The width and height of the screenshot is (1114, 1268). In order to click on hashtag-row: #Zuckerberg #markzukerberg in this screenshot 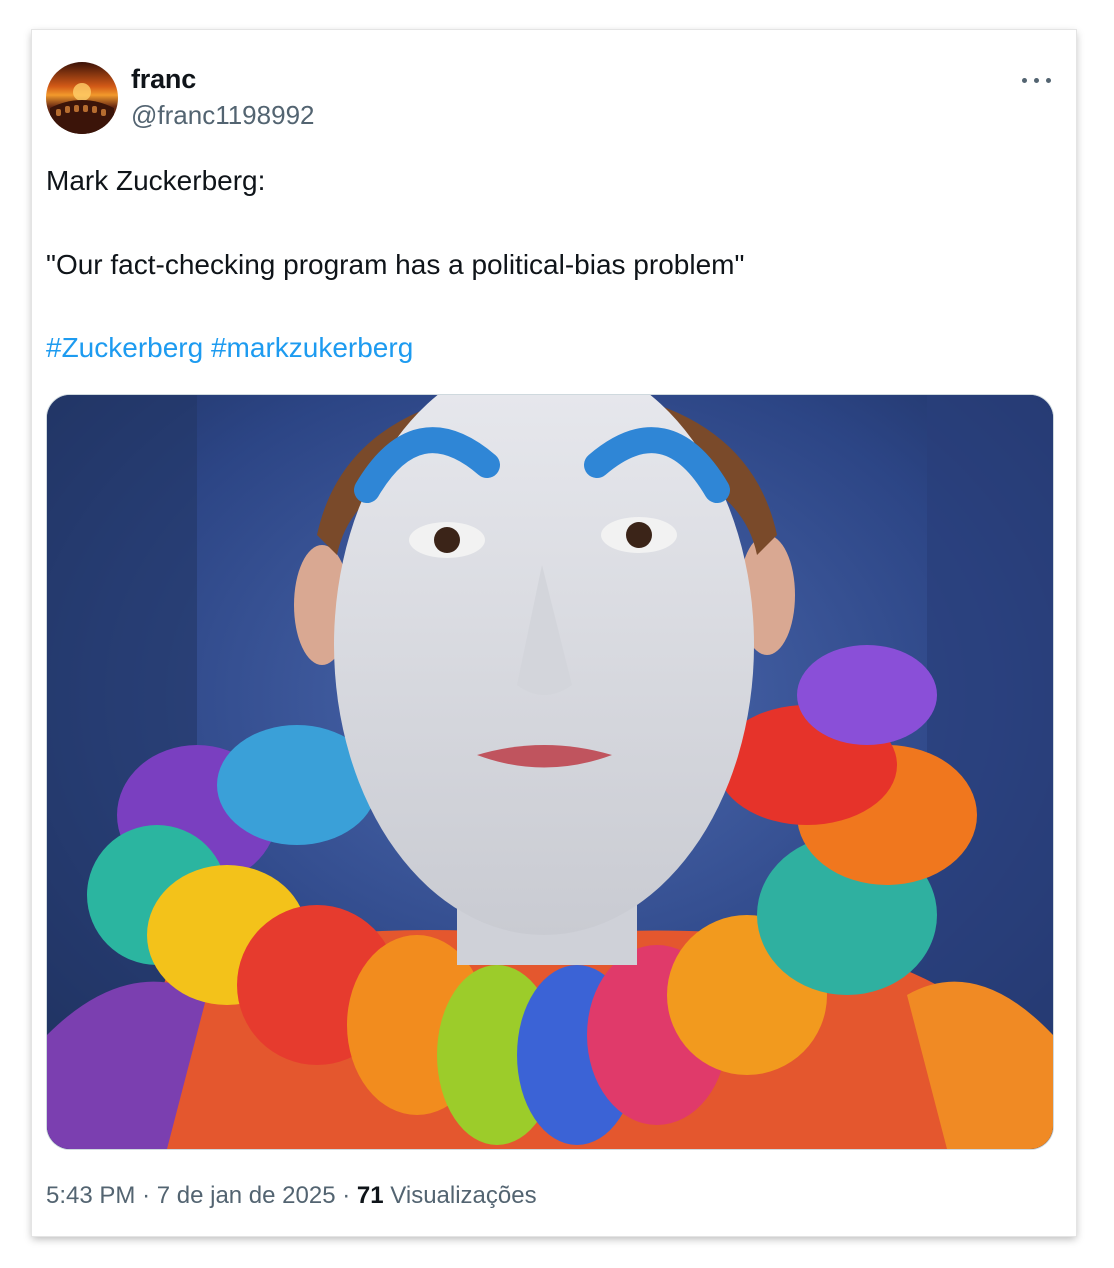, I will do `click(229, 348)`.